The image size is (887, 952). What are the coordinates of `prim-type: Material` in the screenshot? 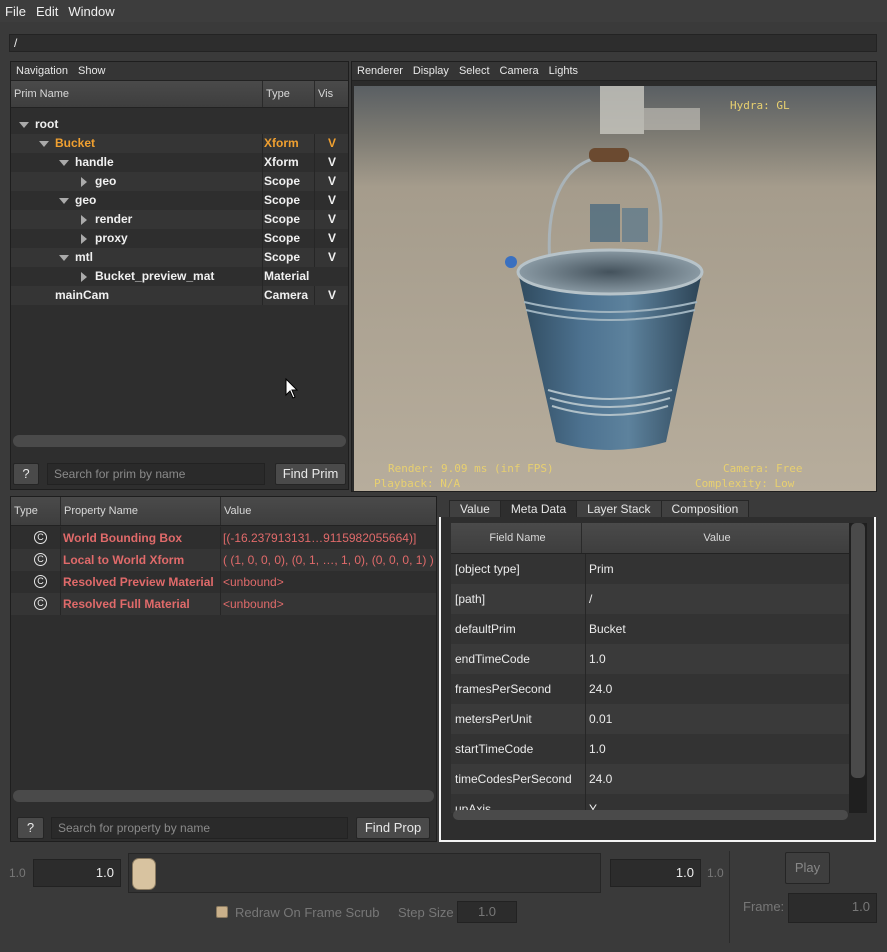 It's located at (289, 276).